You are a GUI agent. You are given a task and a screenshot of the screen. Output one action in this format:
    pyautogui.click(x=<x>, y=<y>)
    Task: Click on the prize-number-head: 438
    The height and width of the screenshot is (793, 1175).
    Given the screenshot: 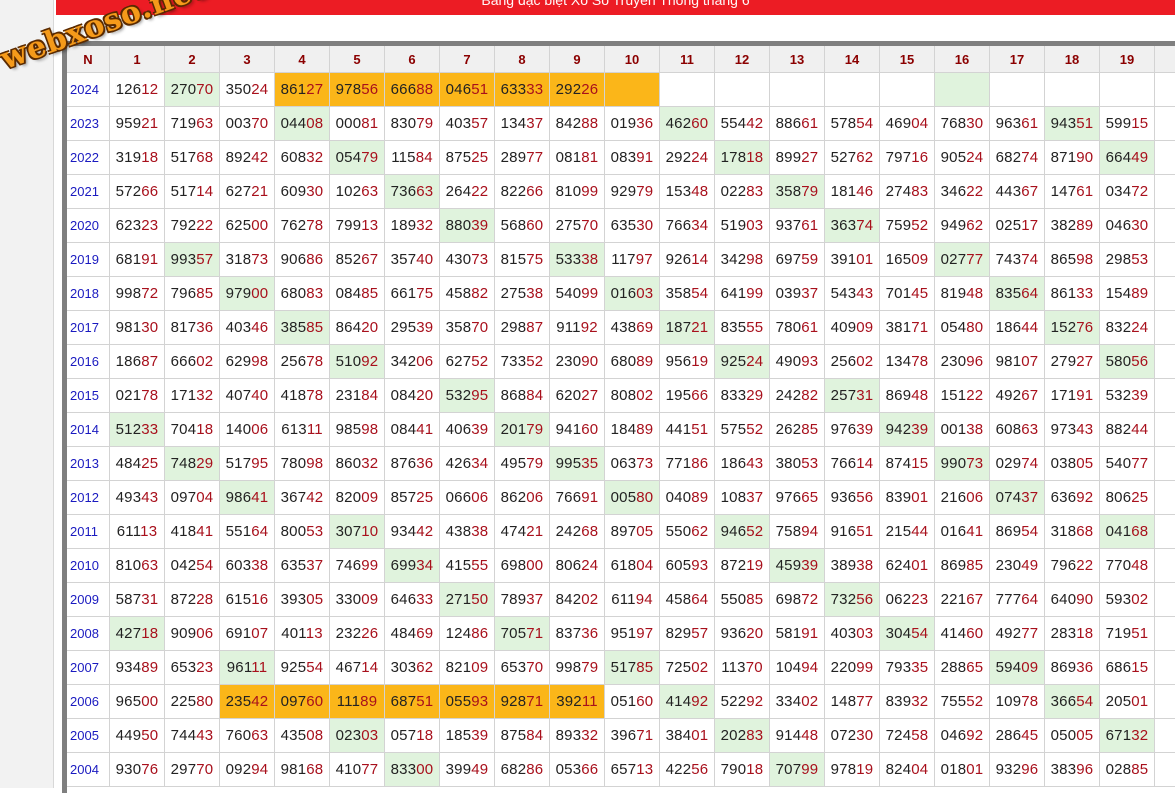 What is the action you would take?
    pyautogui.click(x=459, y=531)
    